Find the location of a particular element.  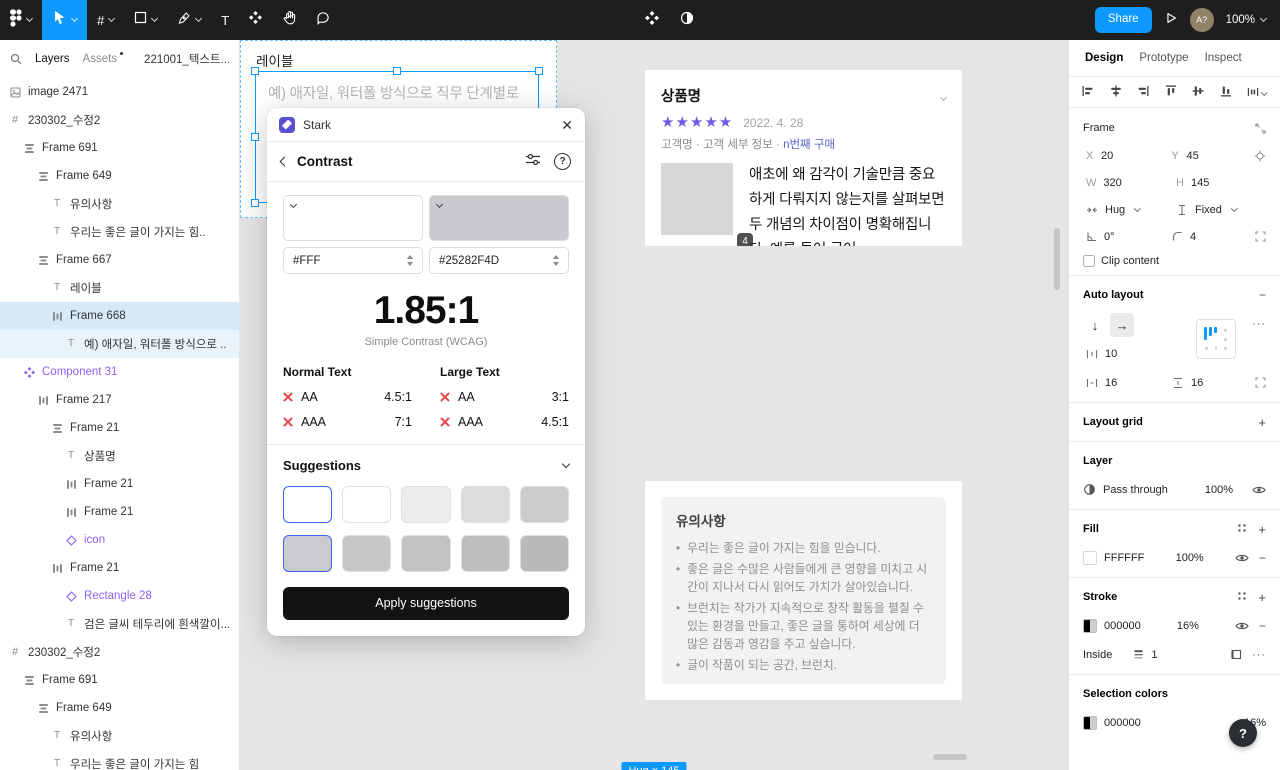

vertical-padding-input: 16 is located at coordinates (1209, 382).